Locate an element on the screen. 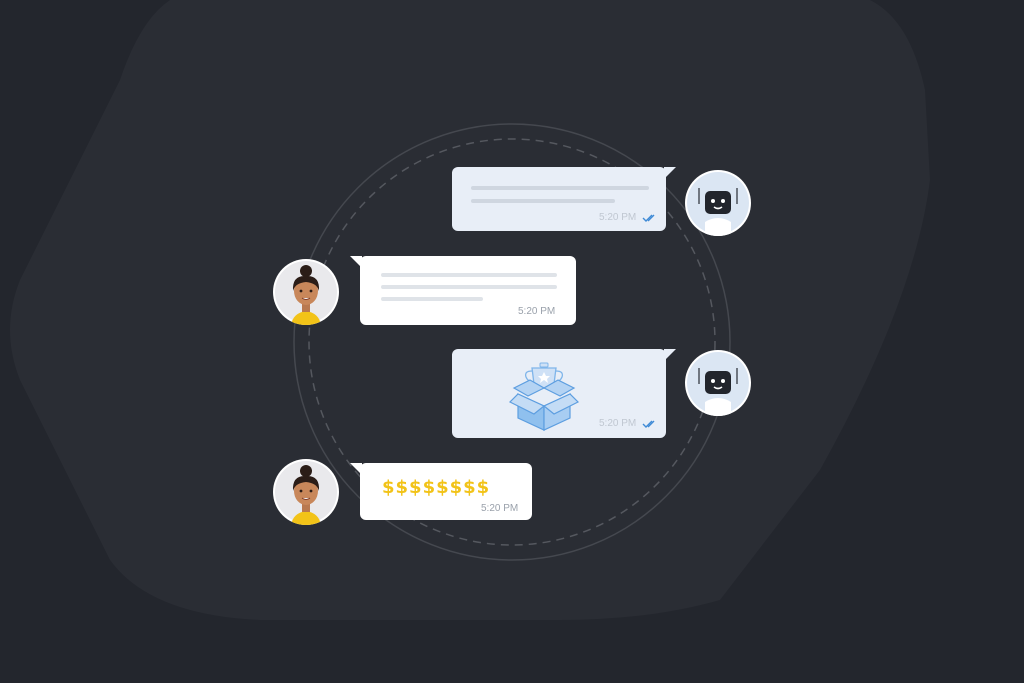 The width and height of the screenshot is (1024, 683). dollar-signs-text: $$$$$$$$ is located at coordinates (436, 487).